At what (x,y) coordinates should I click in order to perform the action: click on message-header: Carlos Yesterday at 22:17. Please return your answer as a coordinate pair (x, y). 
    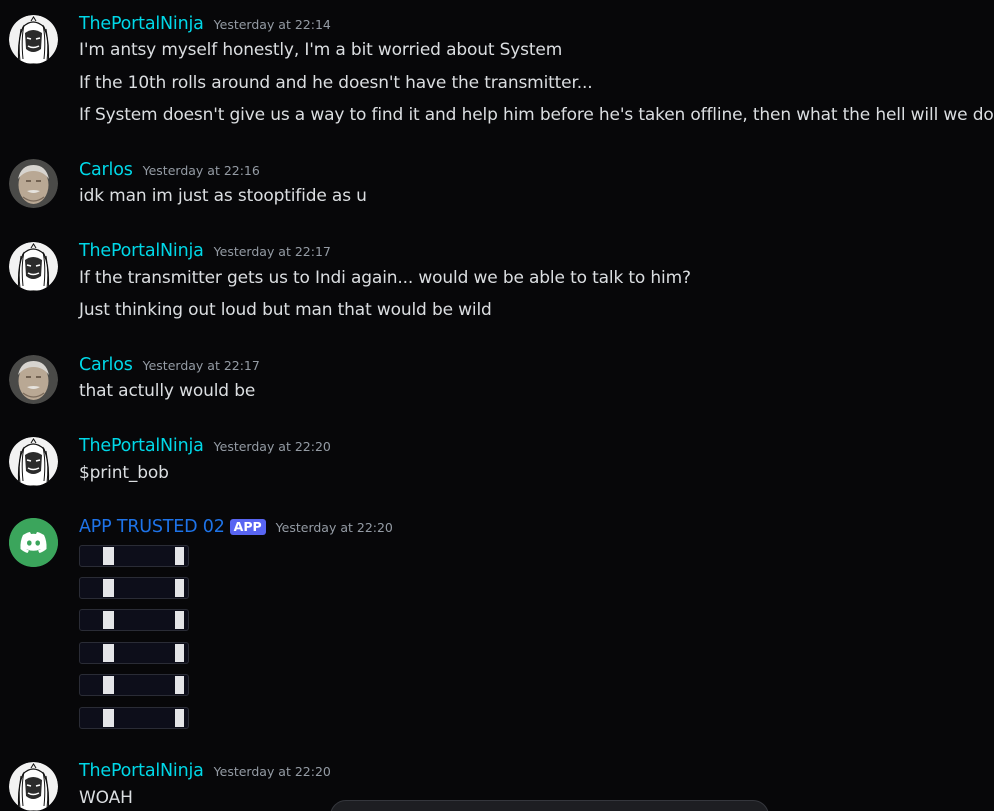
    Looking at the image, I should click on (169, 365).